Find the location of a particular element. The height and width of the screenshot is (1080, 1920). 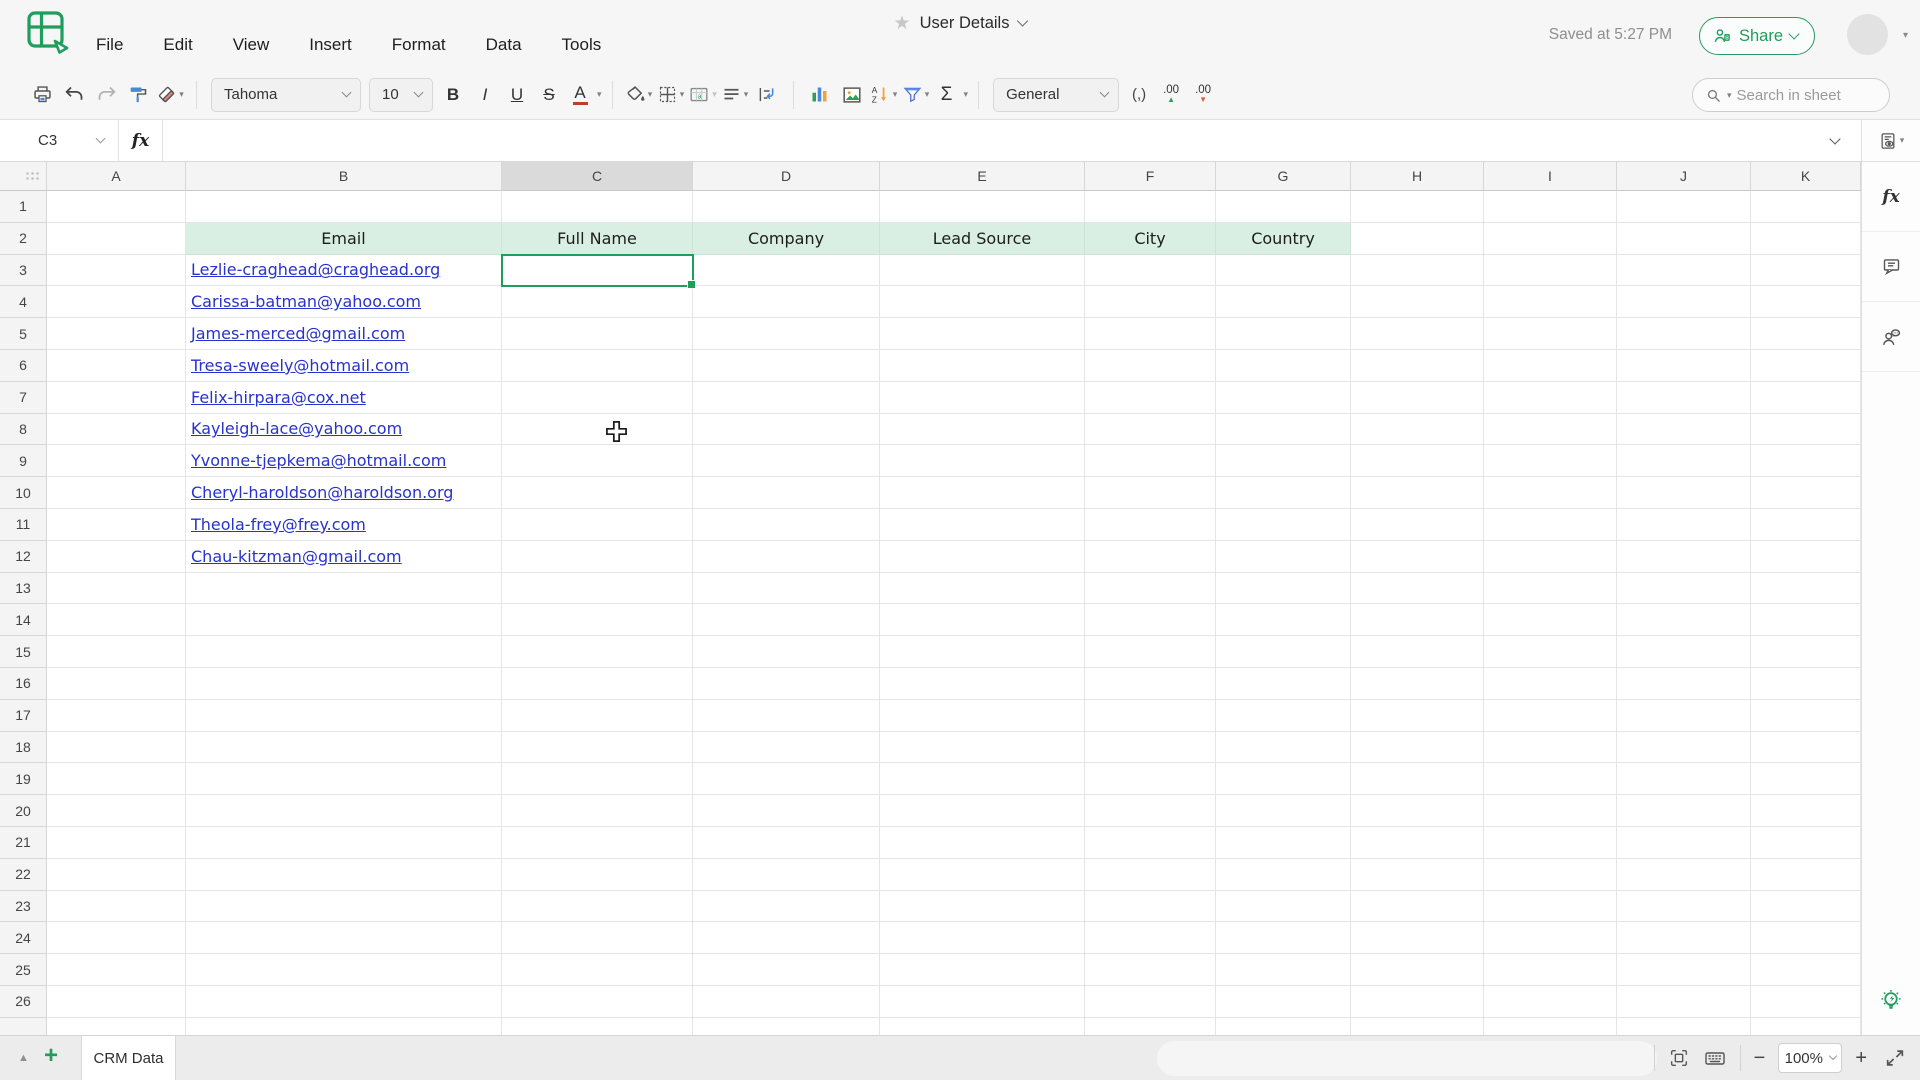

sheet-view-dropdown-icon: ▾ is located at coordinates (1902, 140).